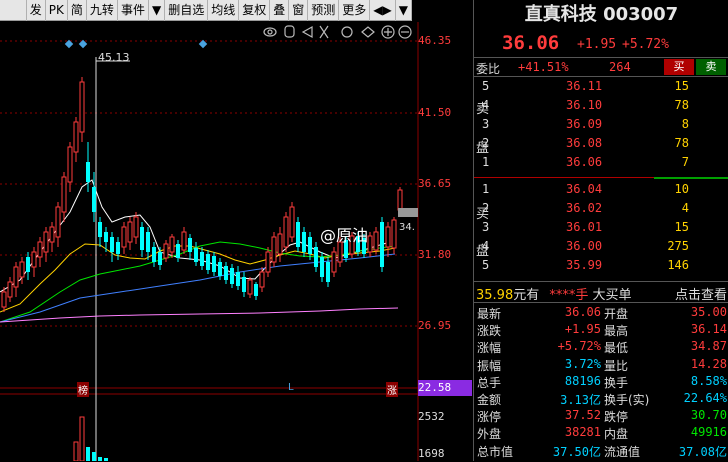  I want to click on big-order-label: 大买单, so click(612, 295).